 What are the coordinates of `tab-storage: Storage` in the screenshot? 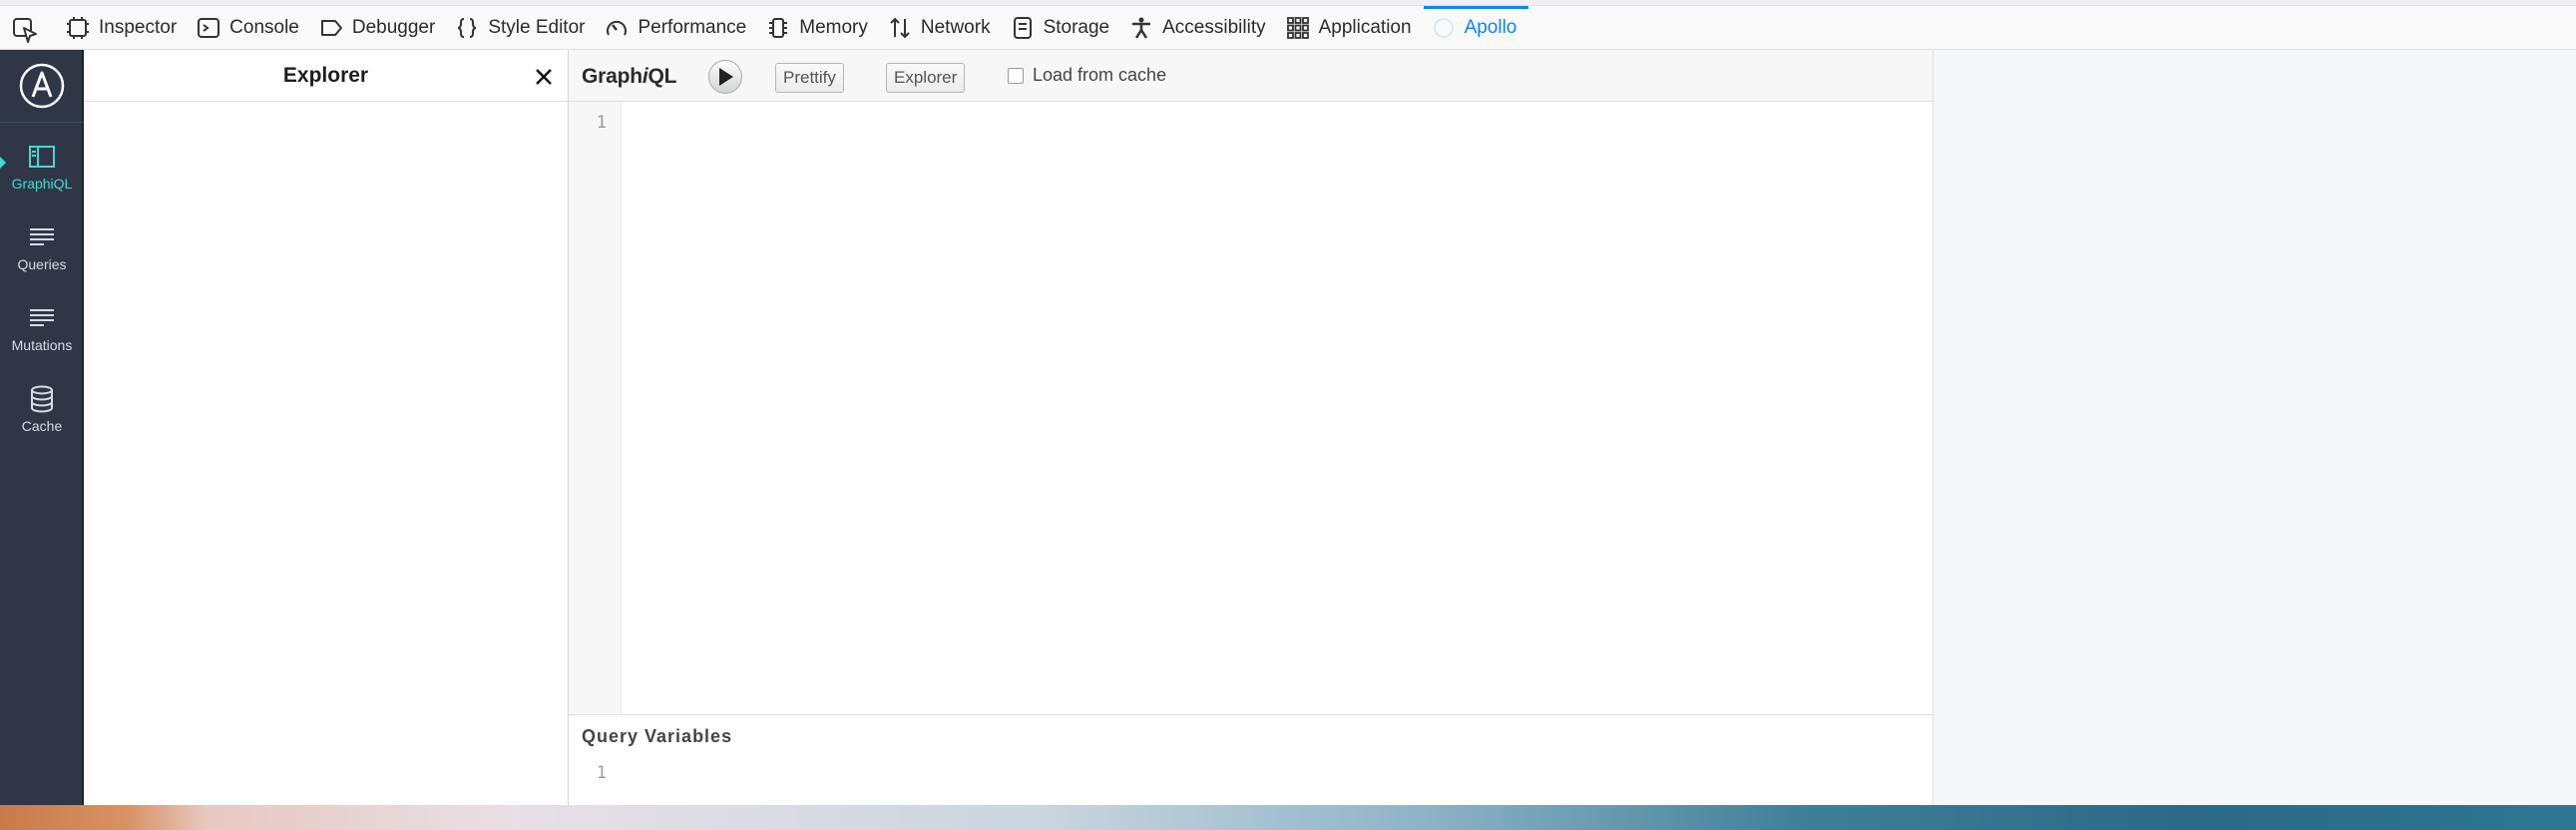 It's located at (1062, 28).